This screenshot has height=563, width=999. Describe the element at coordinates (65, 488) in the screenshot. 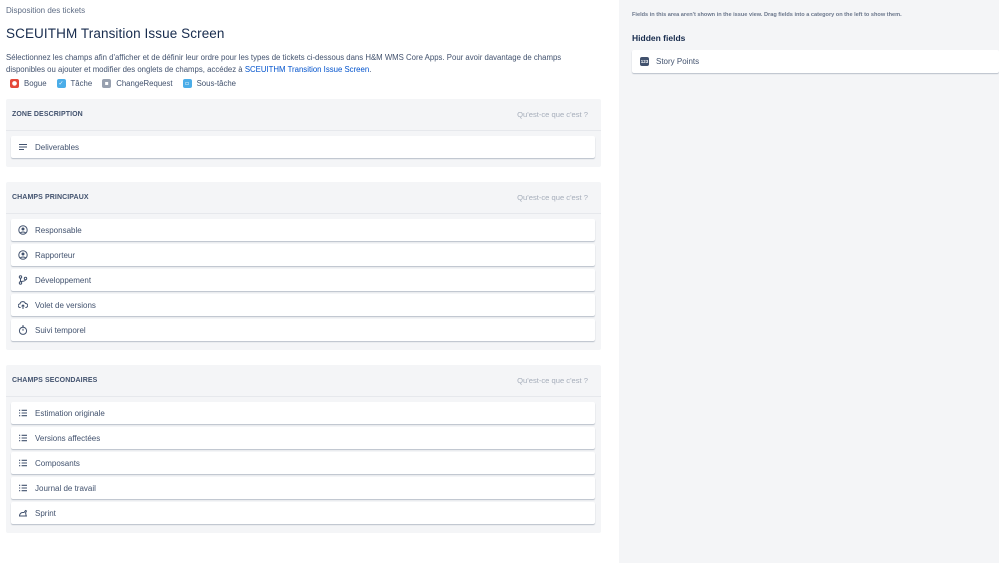

I see `field-label: Journal de travail` at that location.